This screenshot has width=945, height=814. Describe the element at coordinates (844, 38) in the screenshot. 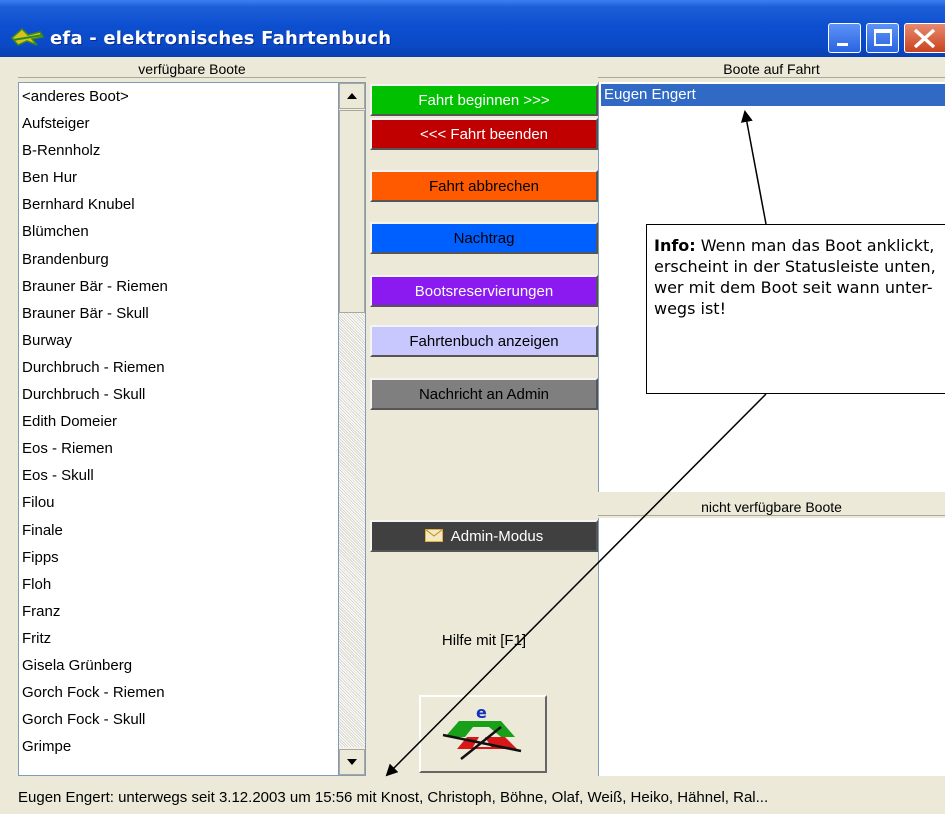

I see `minimize-button` at that location.